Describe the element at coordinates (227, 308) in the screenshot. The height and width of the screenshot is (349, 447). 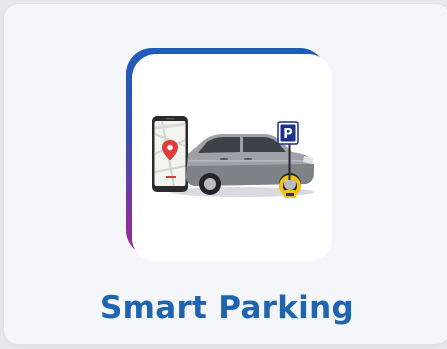
I see `card-title: Smart Parking` at that location.